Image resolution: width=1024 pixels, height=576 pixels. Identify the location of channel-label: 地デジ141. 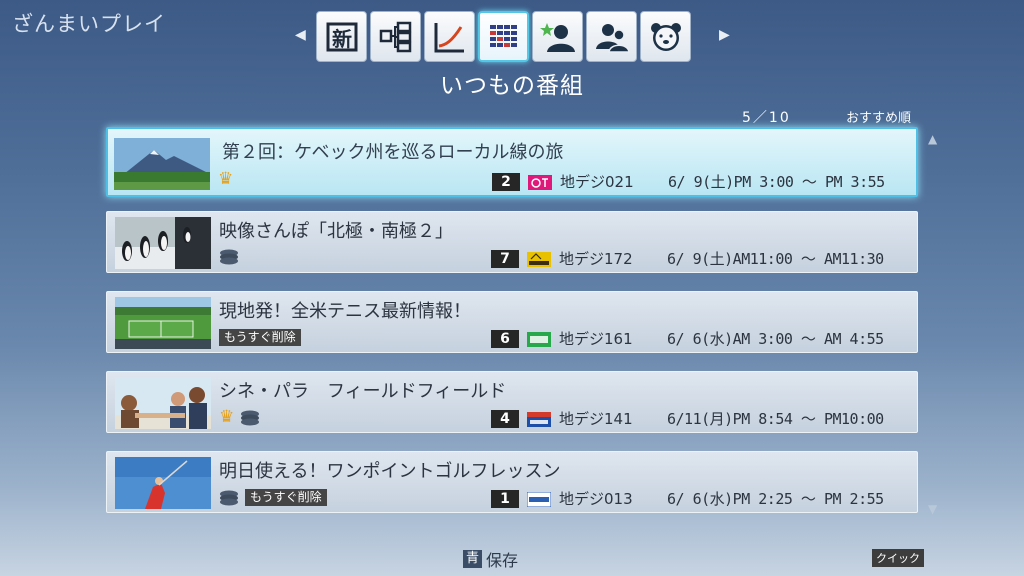
(596, 419).